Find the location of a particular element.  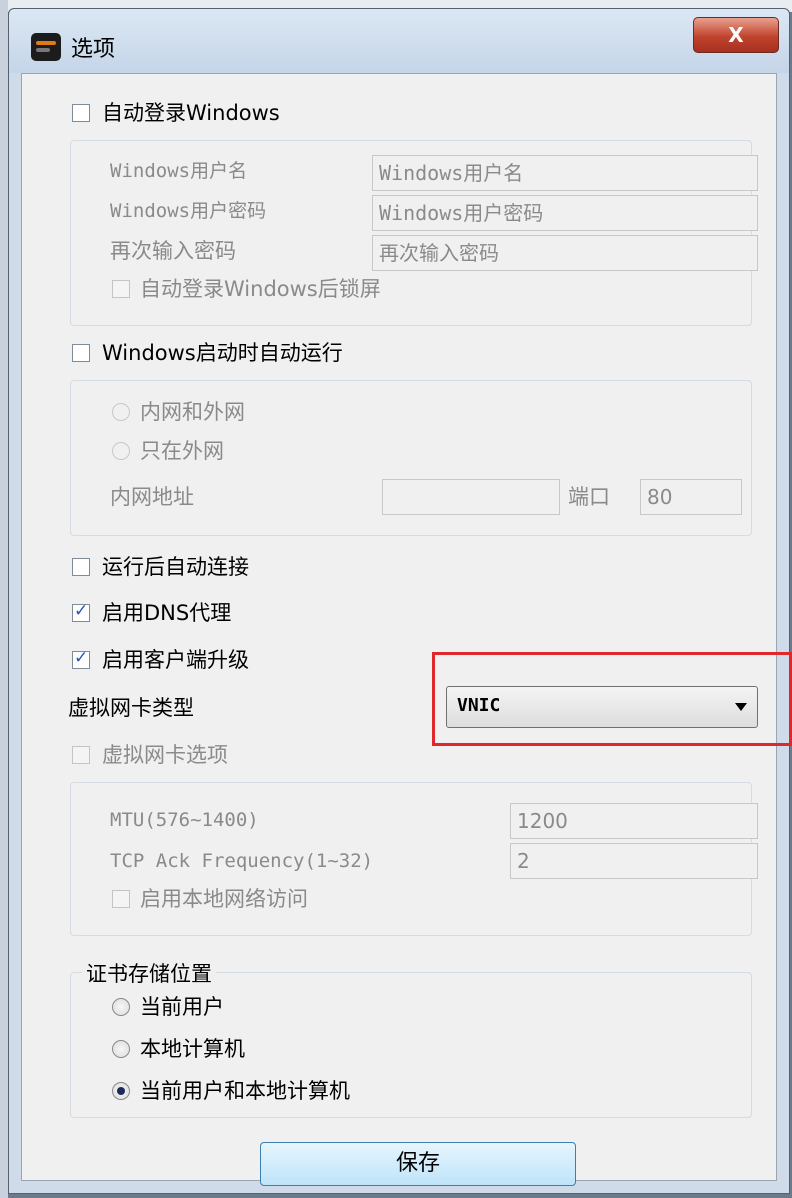

vnic-options-label: 虚拟网卡选项 is located at coordinates (165, 755).